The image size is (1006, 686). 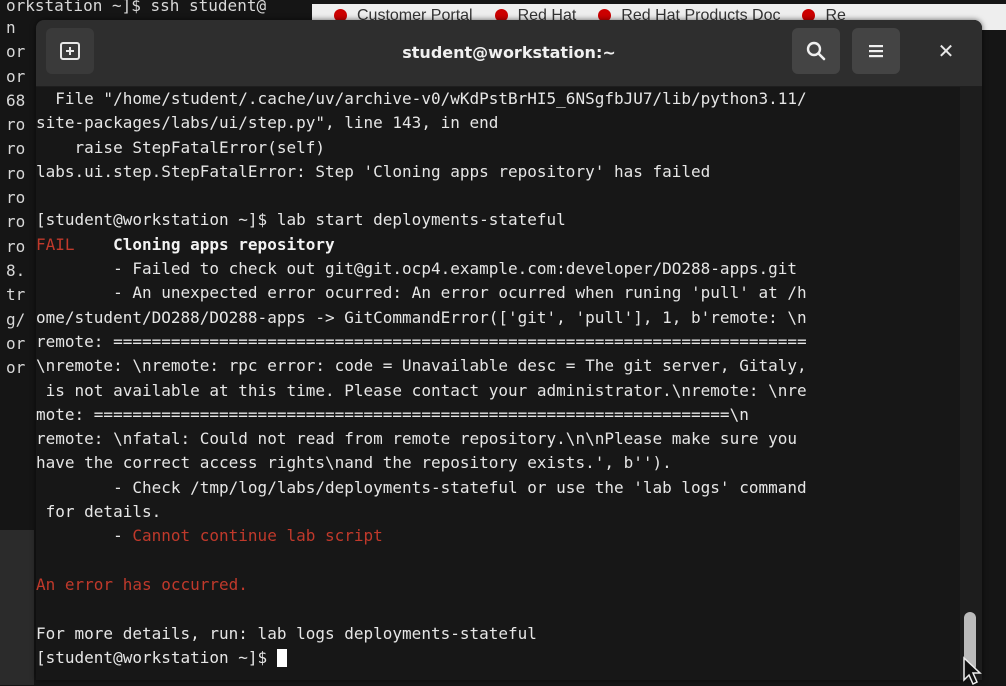 I want to click on background-terminal-fragment: n, so click(x=11, y=27).